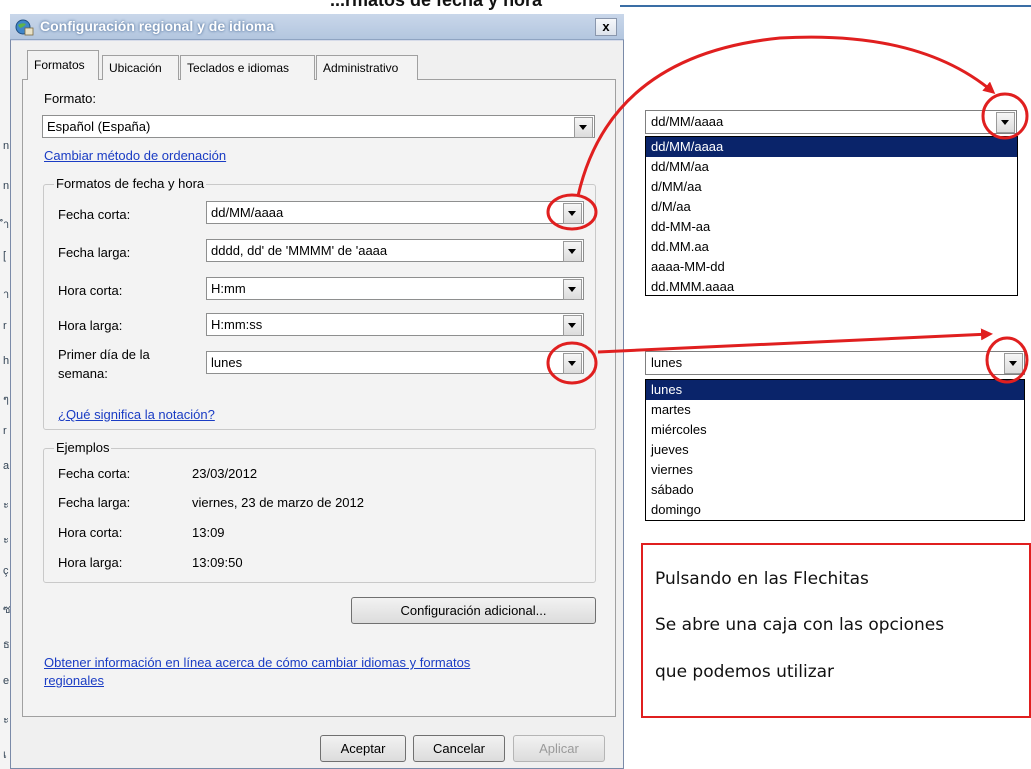 Image resolution: width=1031 pixels, height=769 pixels. What do you see at coordinates (5, 256) in the screenshot?
I see `cutoff-char: [` at bounding box center [5, 256].